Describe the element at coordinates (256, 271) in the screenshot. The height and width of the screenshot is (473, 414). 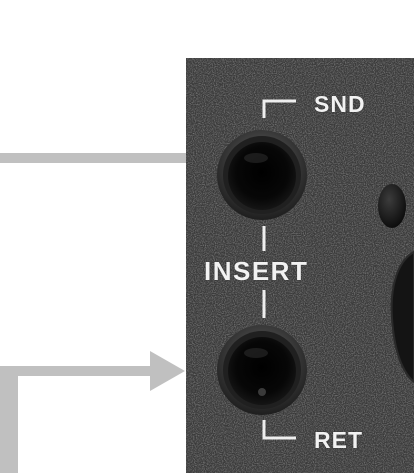
I see `insert-label: INSERT` at that location.